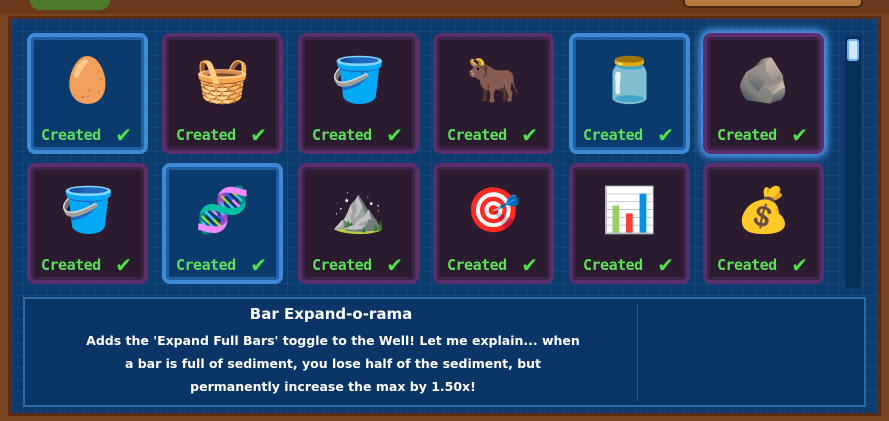  I want to click on upgrade-tile: 🎯 Created ✔, so click(493, 223).